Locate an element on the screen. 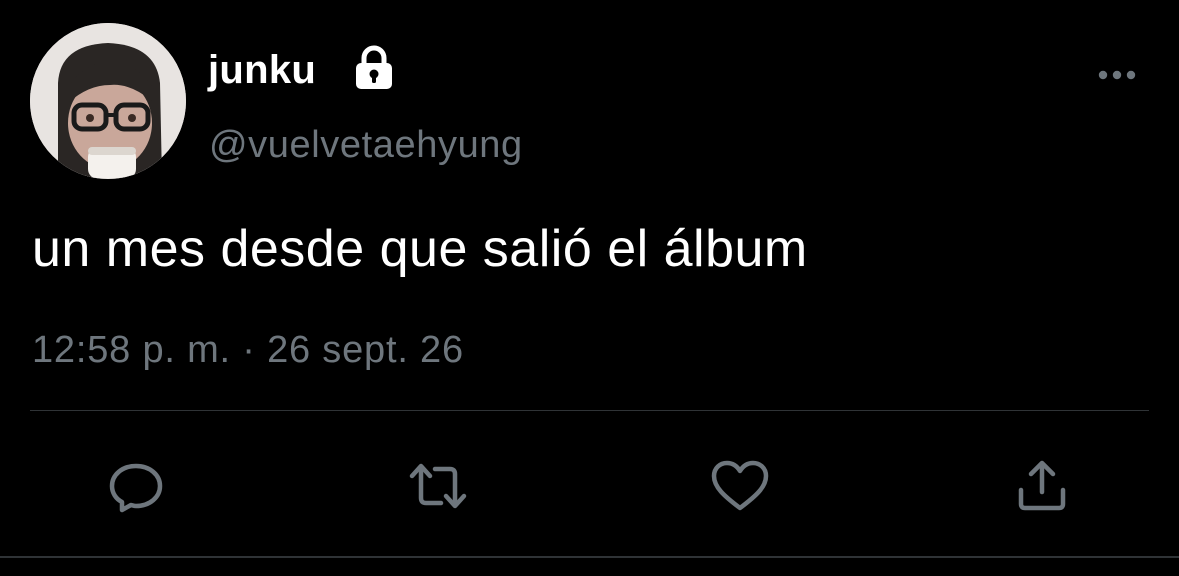 The width and height of the screenshot is (1179, 576). display-name: junku is located at coordinates (262, 70).